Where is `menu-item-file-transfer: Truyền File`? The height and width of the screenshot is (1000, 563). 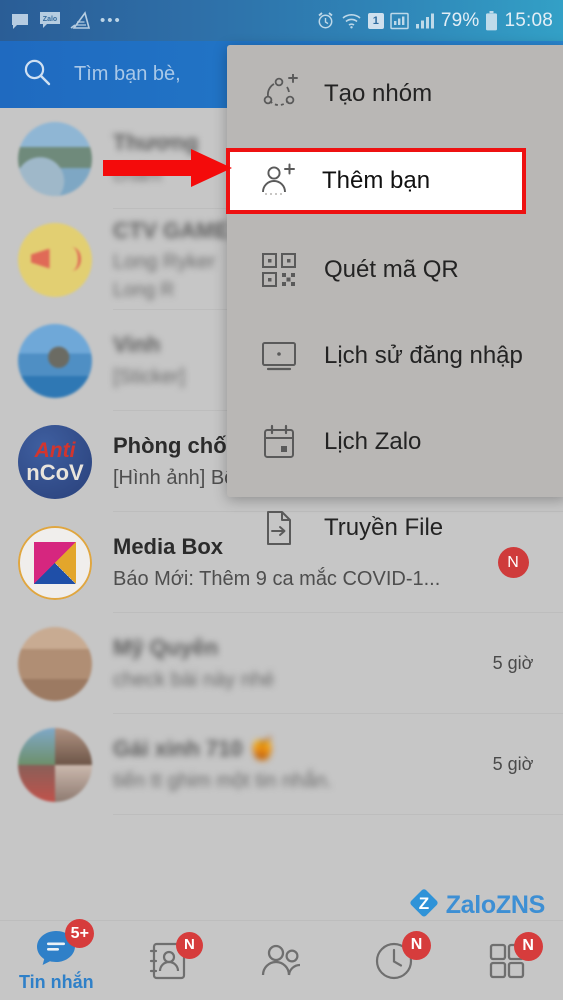 menu-item-file-transfer: Truyền File is located at coordinates (395, 528).